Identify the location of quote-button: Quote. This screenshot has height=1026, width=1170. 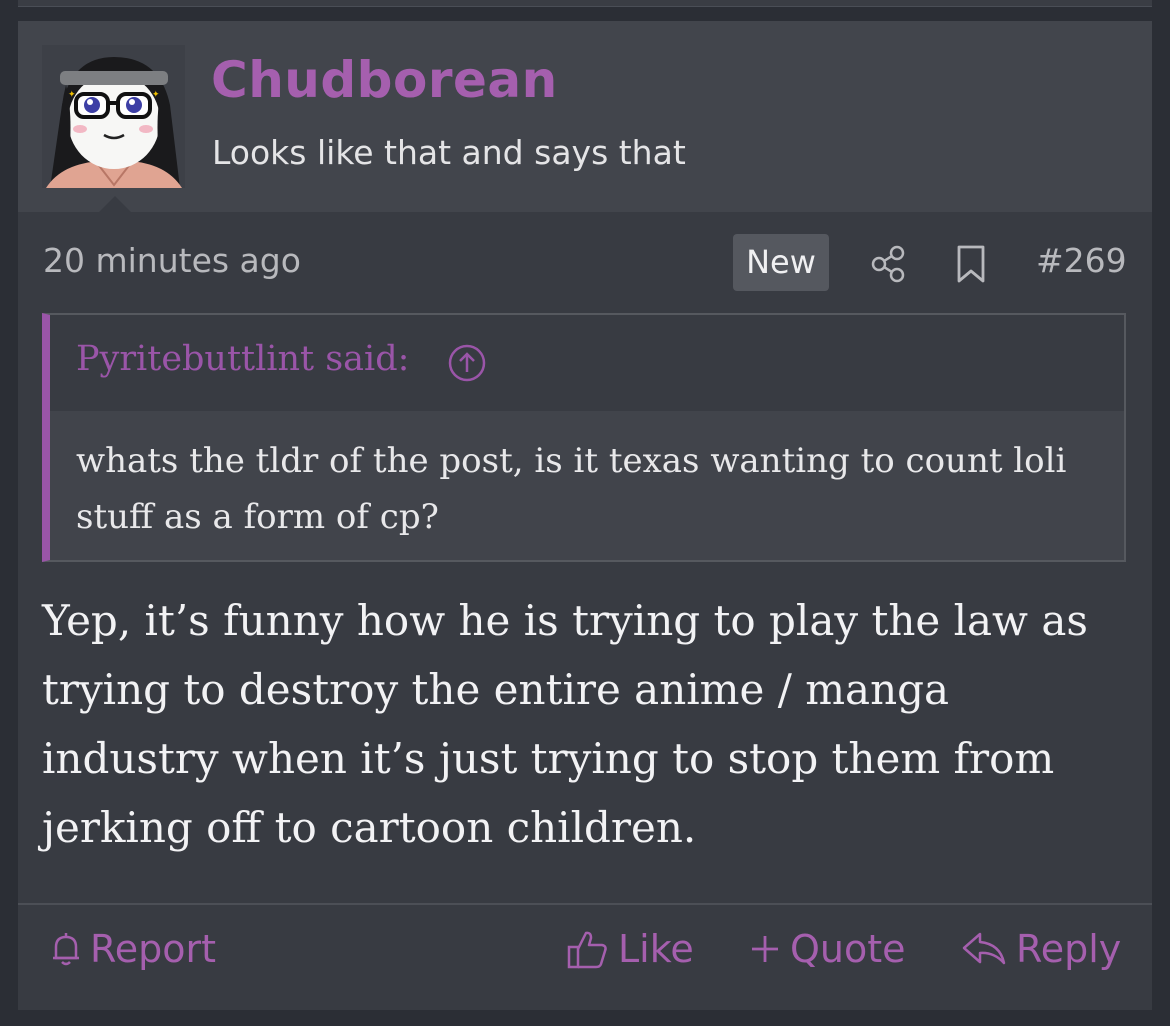
(827, 949).